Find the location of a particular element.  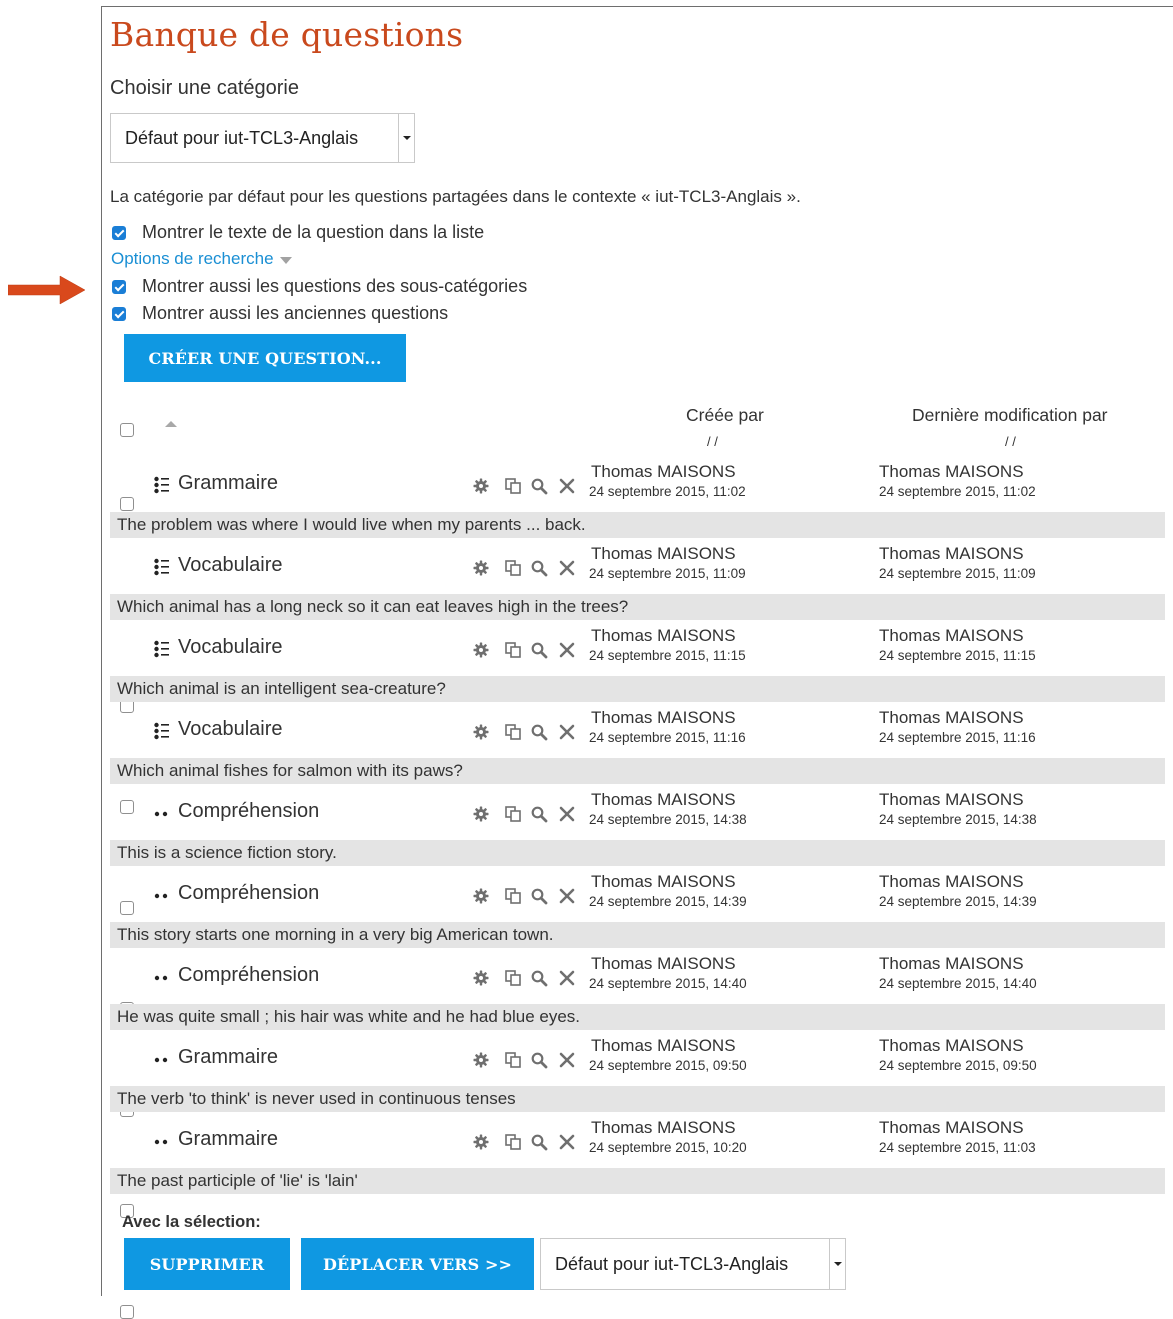

sort-ascending-icon is located at coordinates (171, 424).